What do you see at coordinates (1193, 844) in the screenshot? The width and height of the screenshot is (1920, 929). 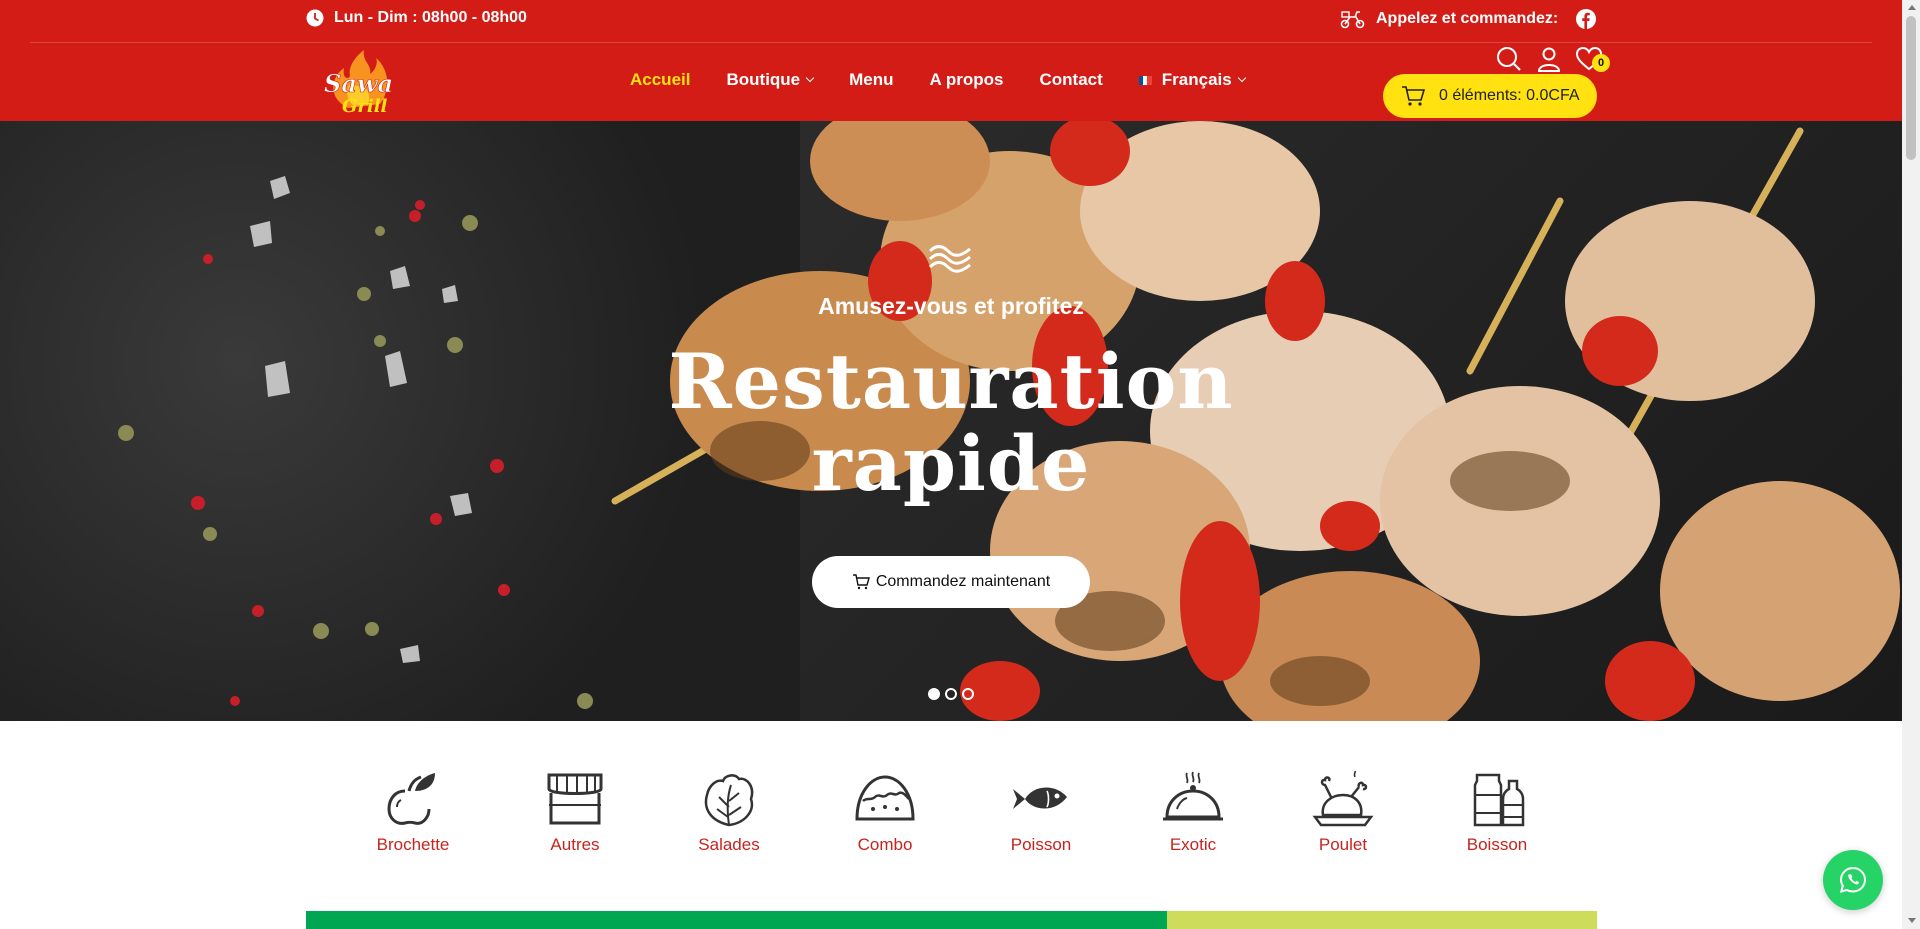 I see `category-label: Exotic` at bounding box center [1193, 844].